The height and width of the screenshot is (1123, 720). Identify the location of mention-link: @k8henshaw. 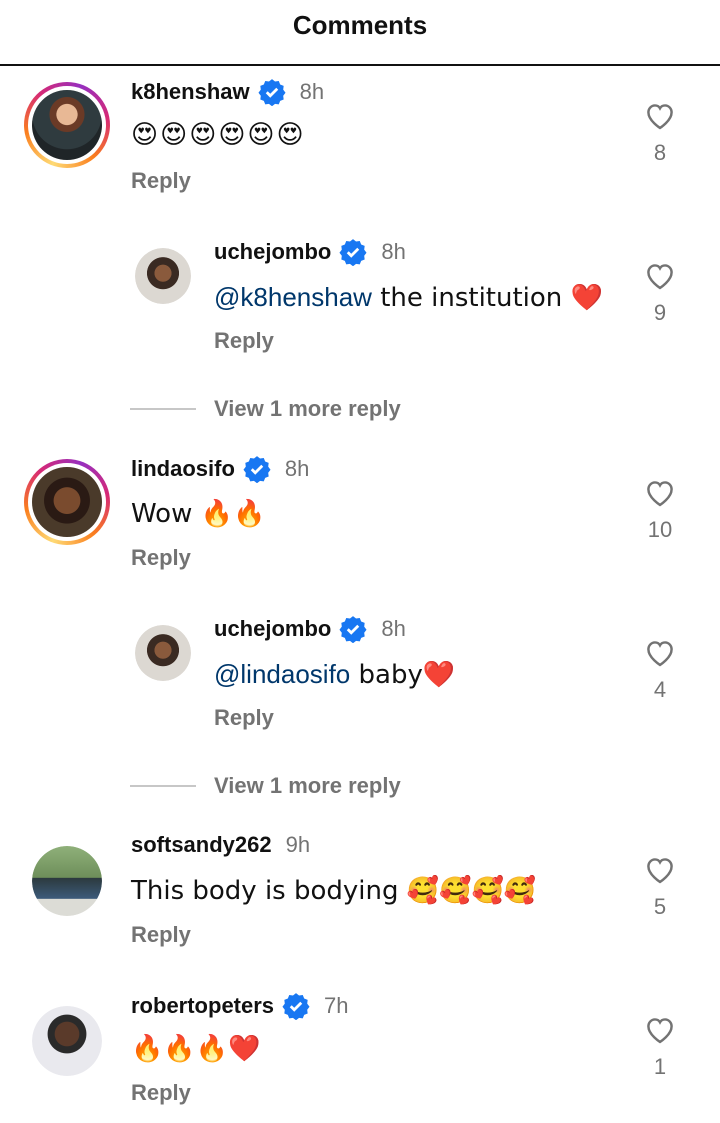
(293, 297).